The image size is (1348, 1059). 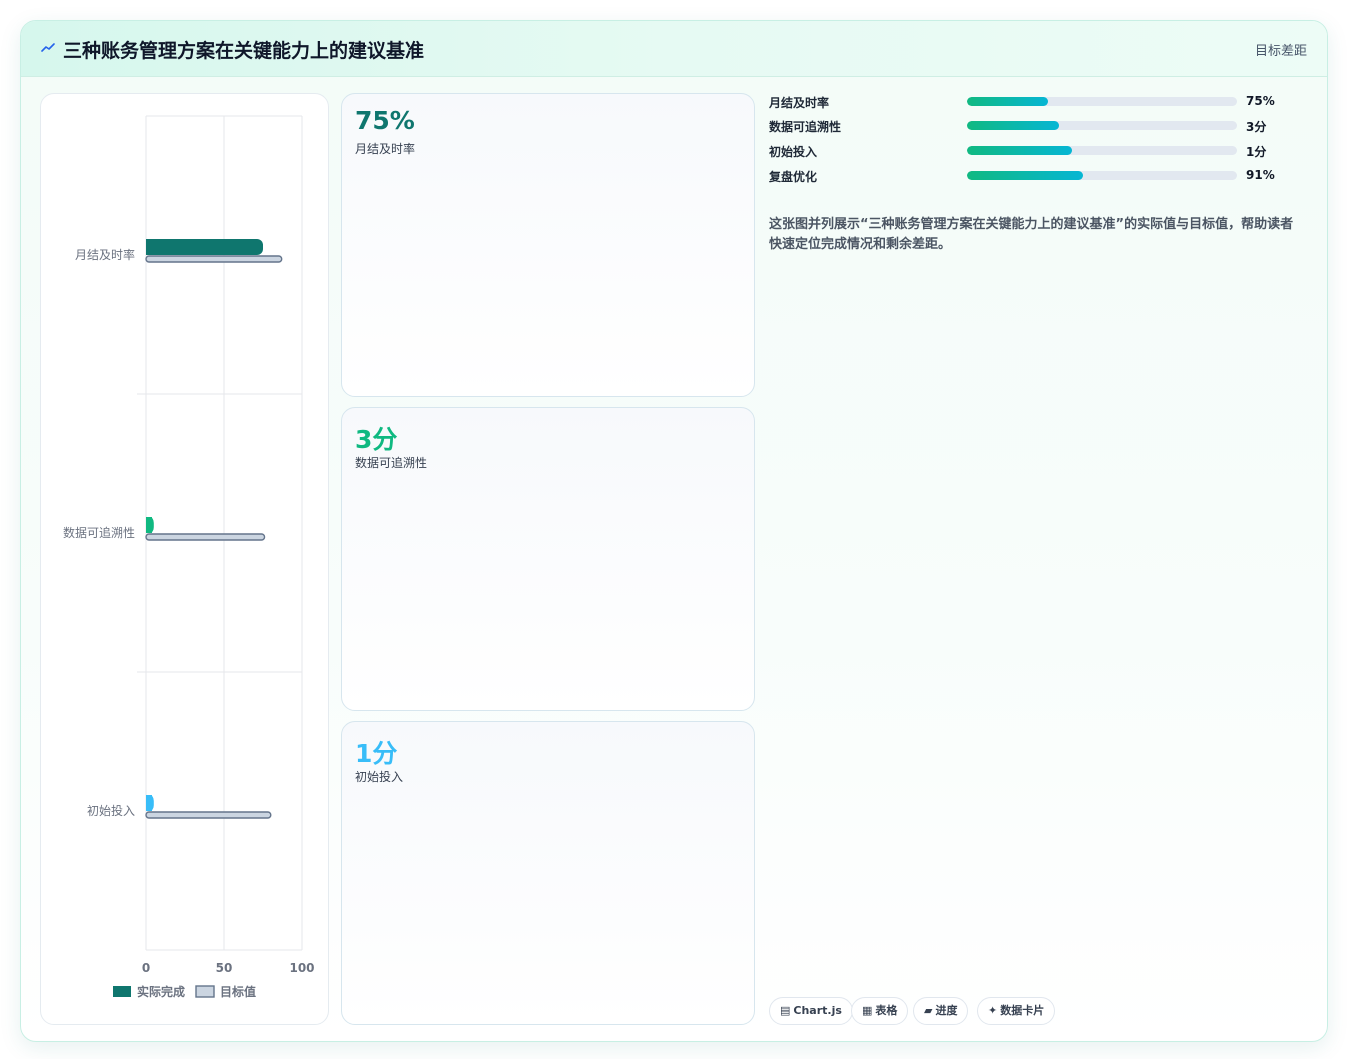 I want to click on progress-value: 1分, so click(x=1256, y=152).